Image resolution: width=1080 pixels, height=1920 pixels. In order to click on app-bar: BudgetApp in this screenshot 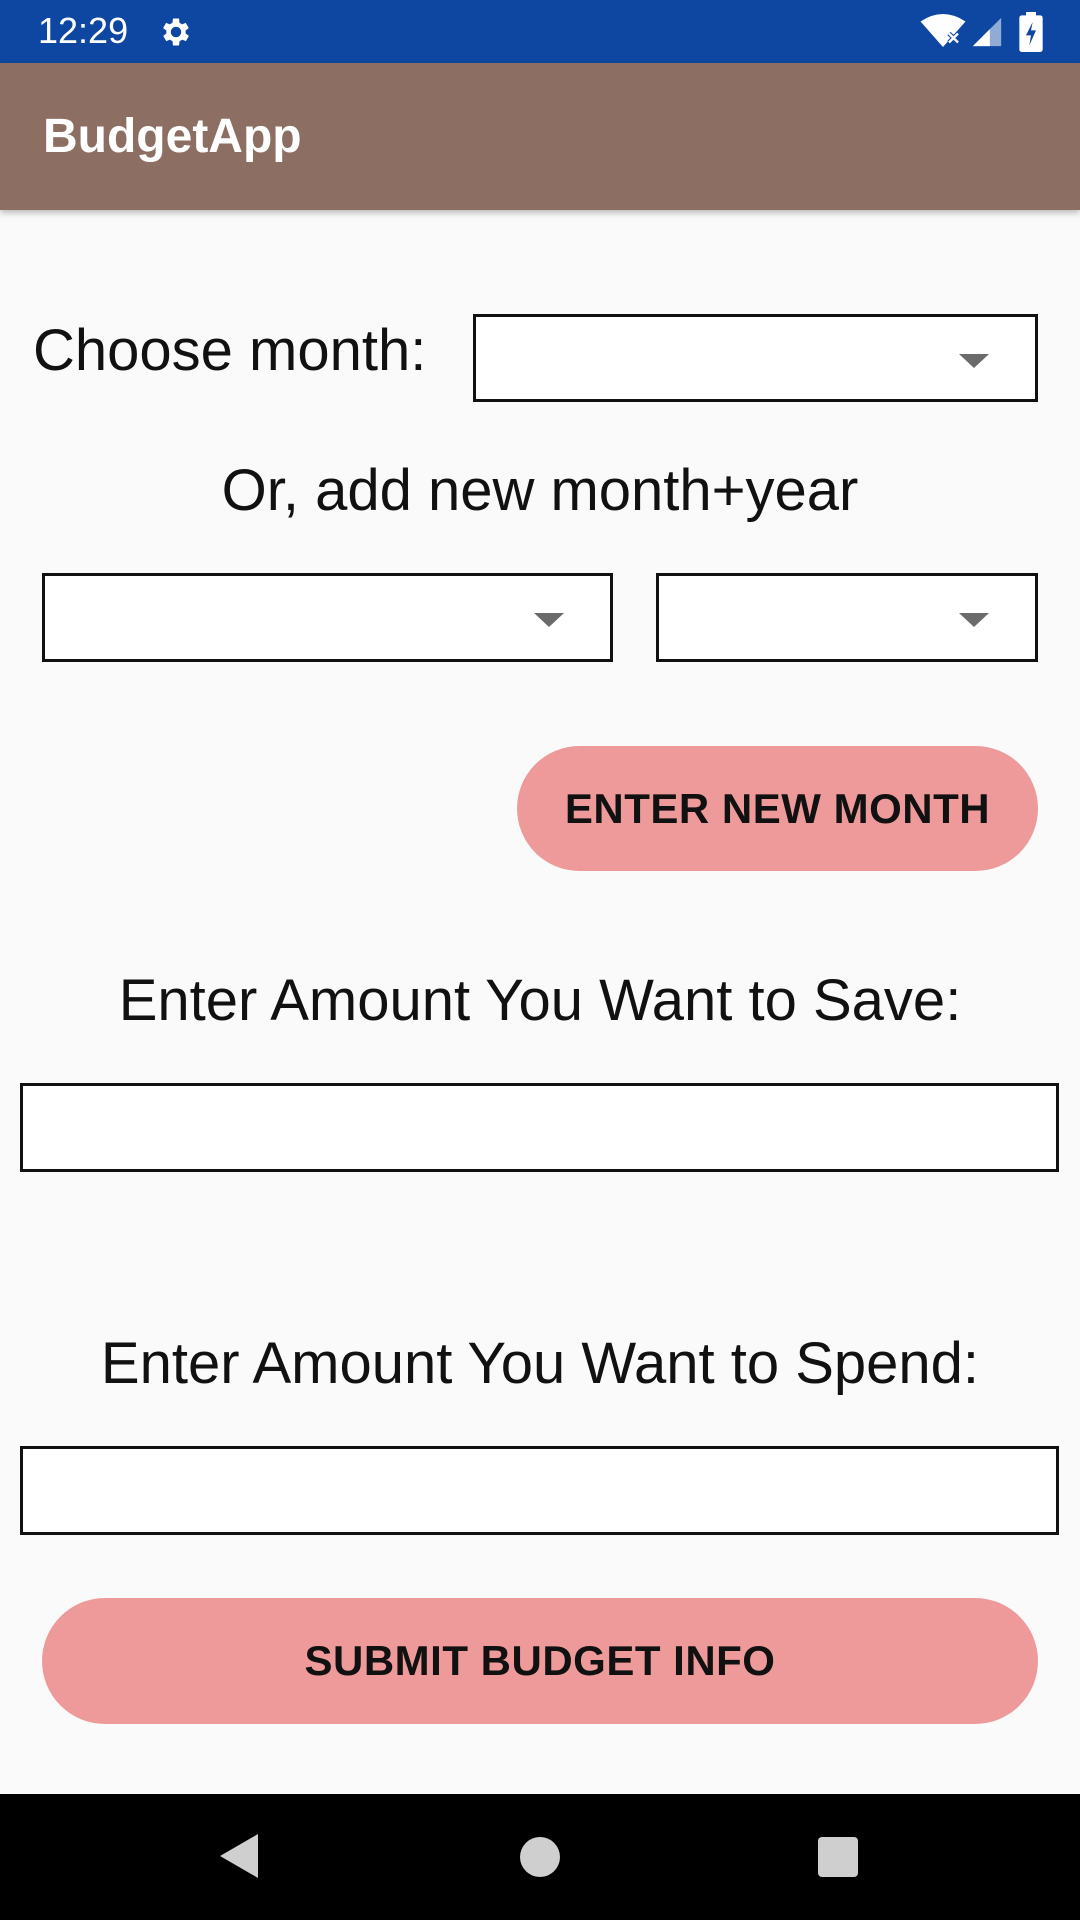, I will do `click(540, 136)`.